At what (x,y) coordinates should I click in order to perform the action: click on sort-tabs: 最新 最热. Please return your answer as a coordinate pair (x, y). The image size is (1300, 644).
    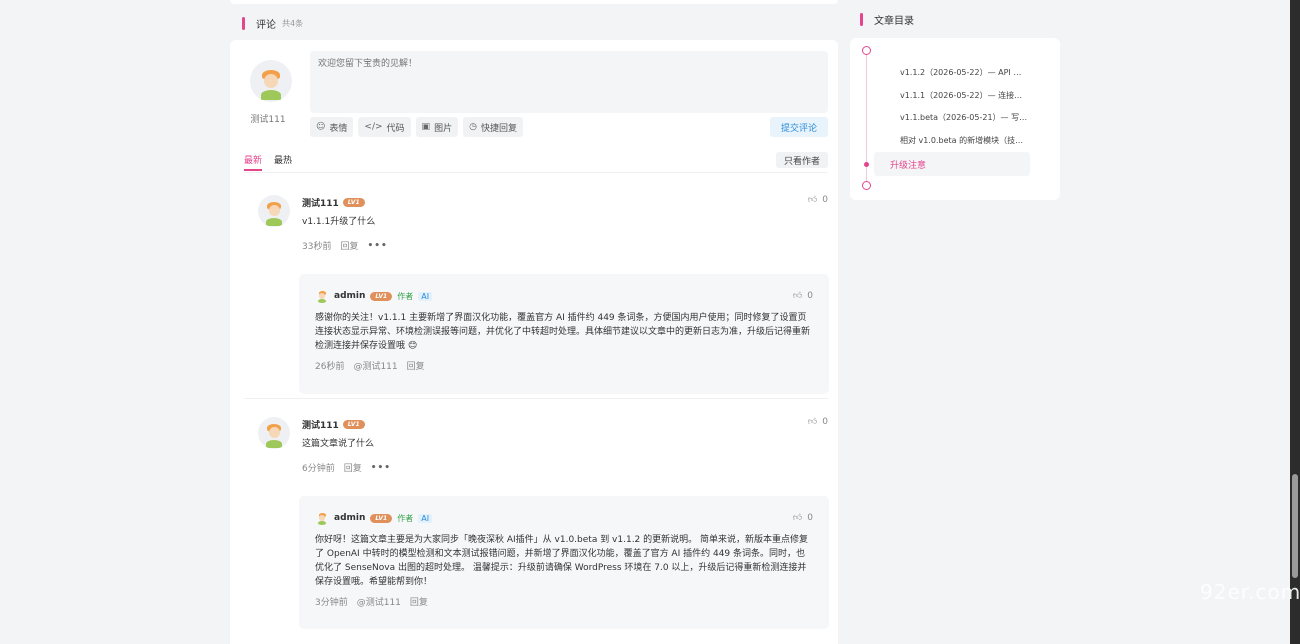
    Looking at the image, I should click on (268, 162).